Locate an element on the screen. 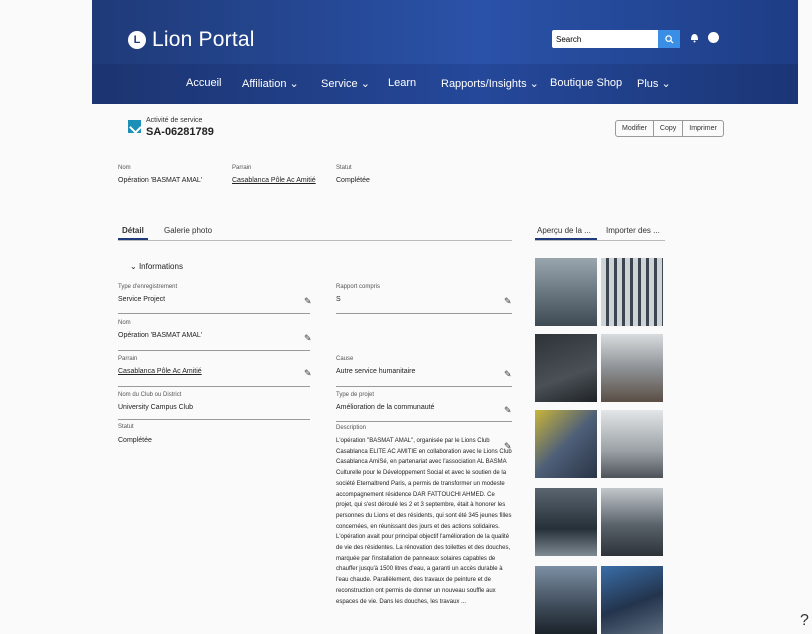 The height and width of the screenshot is (634, 812). nav-plus: Plus ⌄ is located at coordinates (654, 83).